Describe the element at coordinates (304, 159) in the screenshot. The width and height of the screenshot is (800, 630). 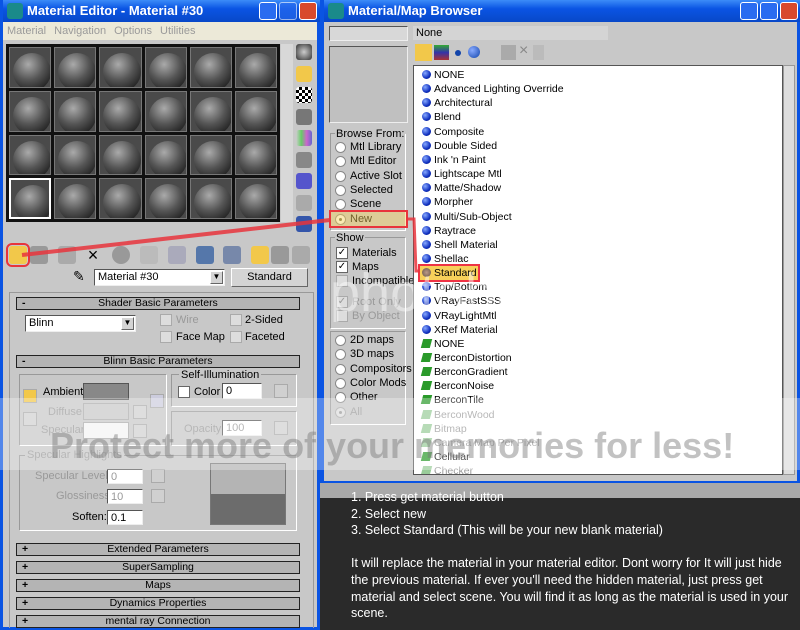
I see `make-preview-icon` at that location.